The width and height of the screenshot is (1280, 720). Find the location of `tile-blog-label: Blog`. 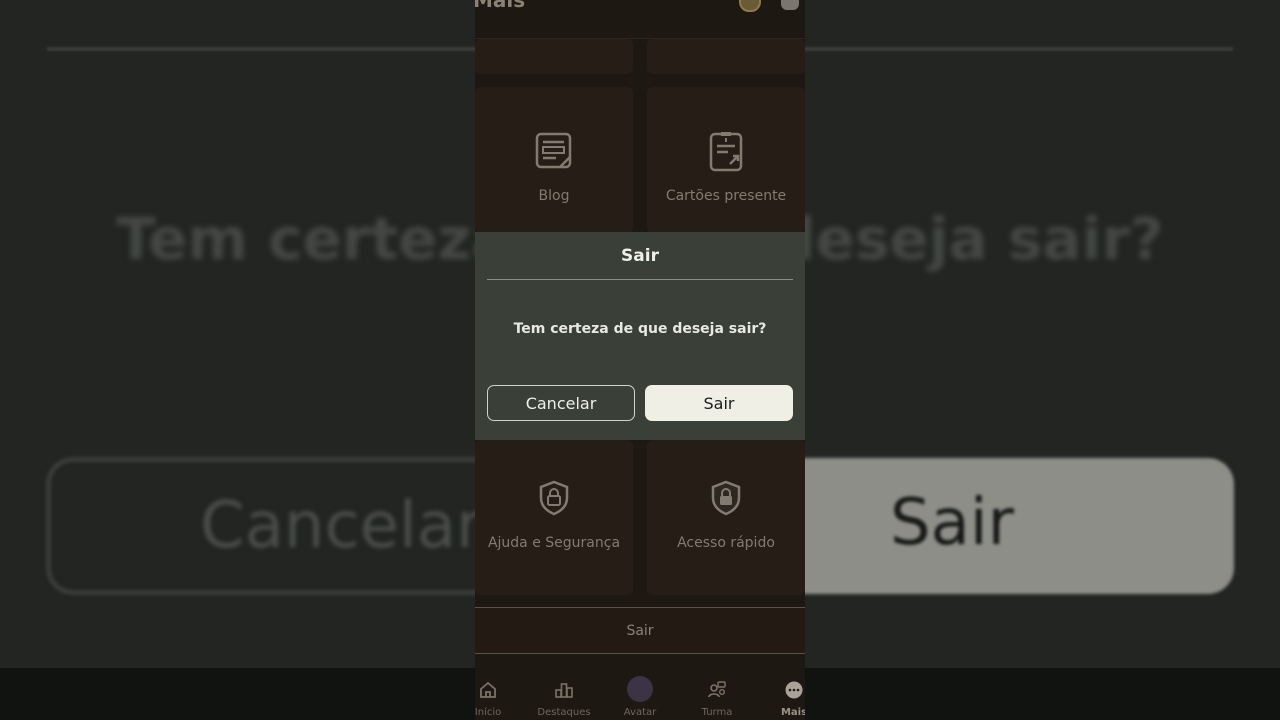

tile-blog-label: Blog is located at coordinates (554, 196).